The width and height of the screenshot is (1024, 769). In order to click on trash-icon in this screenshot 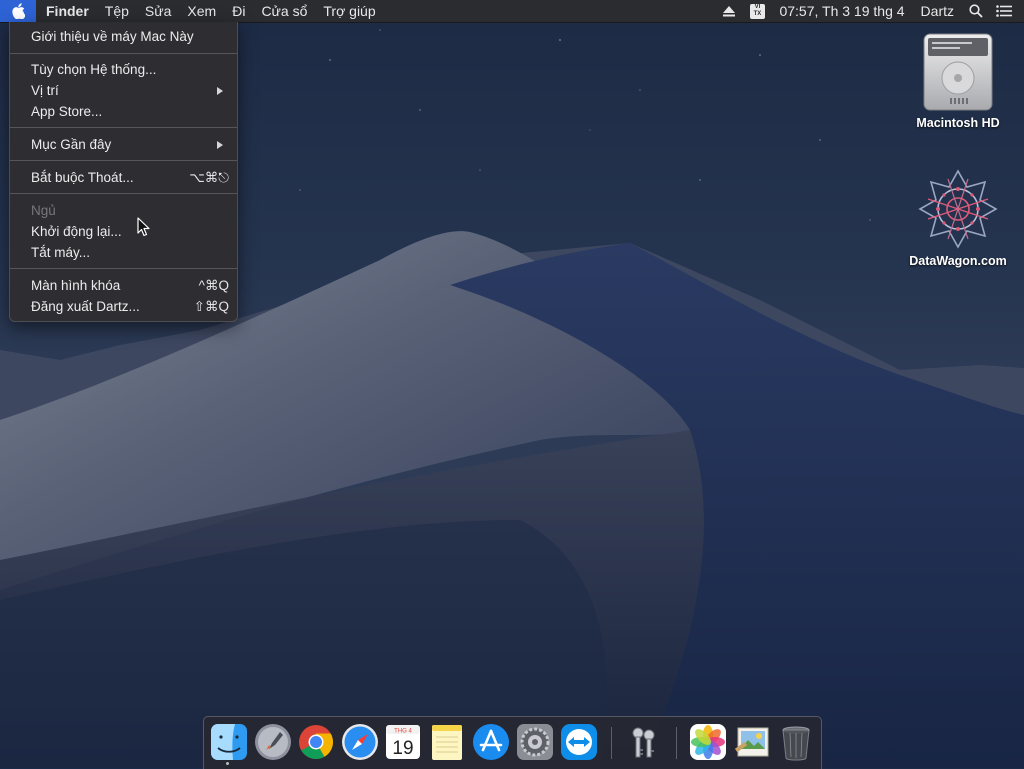, I will do `click(796, 743)`.